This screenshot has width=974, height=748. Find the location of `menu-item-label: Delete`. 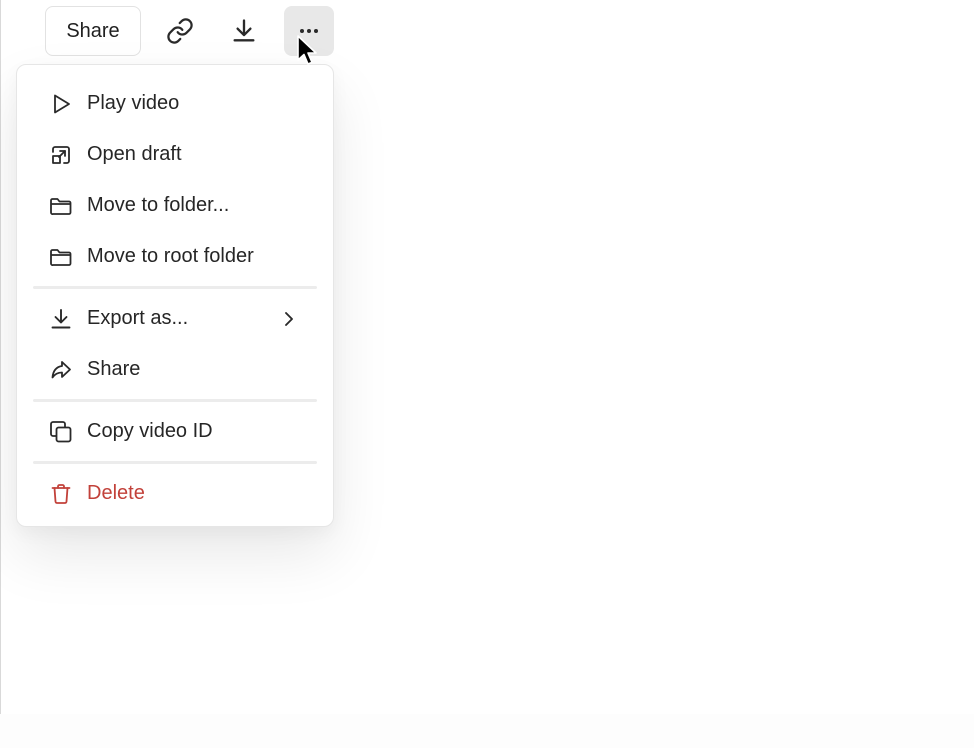

menu-item-label: Delete is located at coordinates (116, 493).